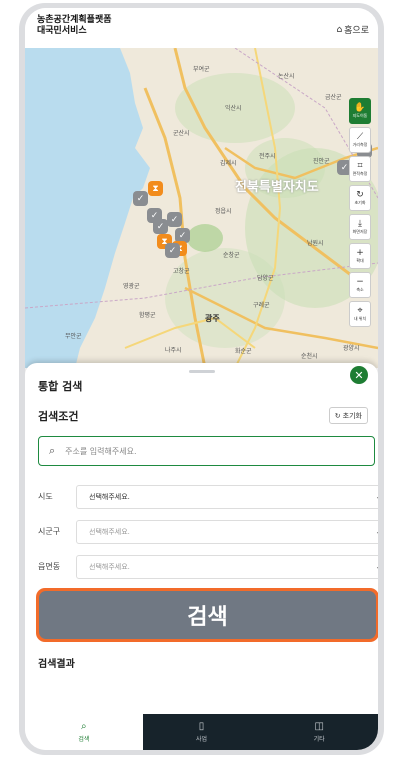 The height and width of the screenshot is (759, 399). What do you see at coordinates (360, 115) in the screenshot?
I see `tool-pan-label: 지도이동` at bounding box center [360, 115].